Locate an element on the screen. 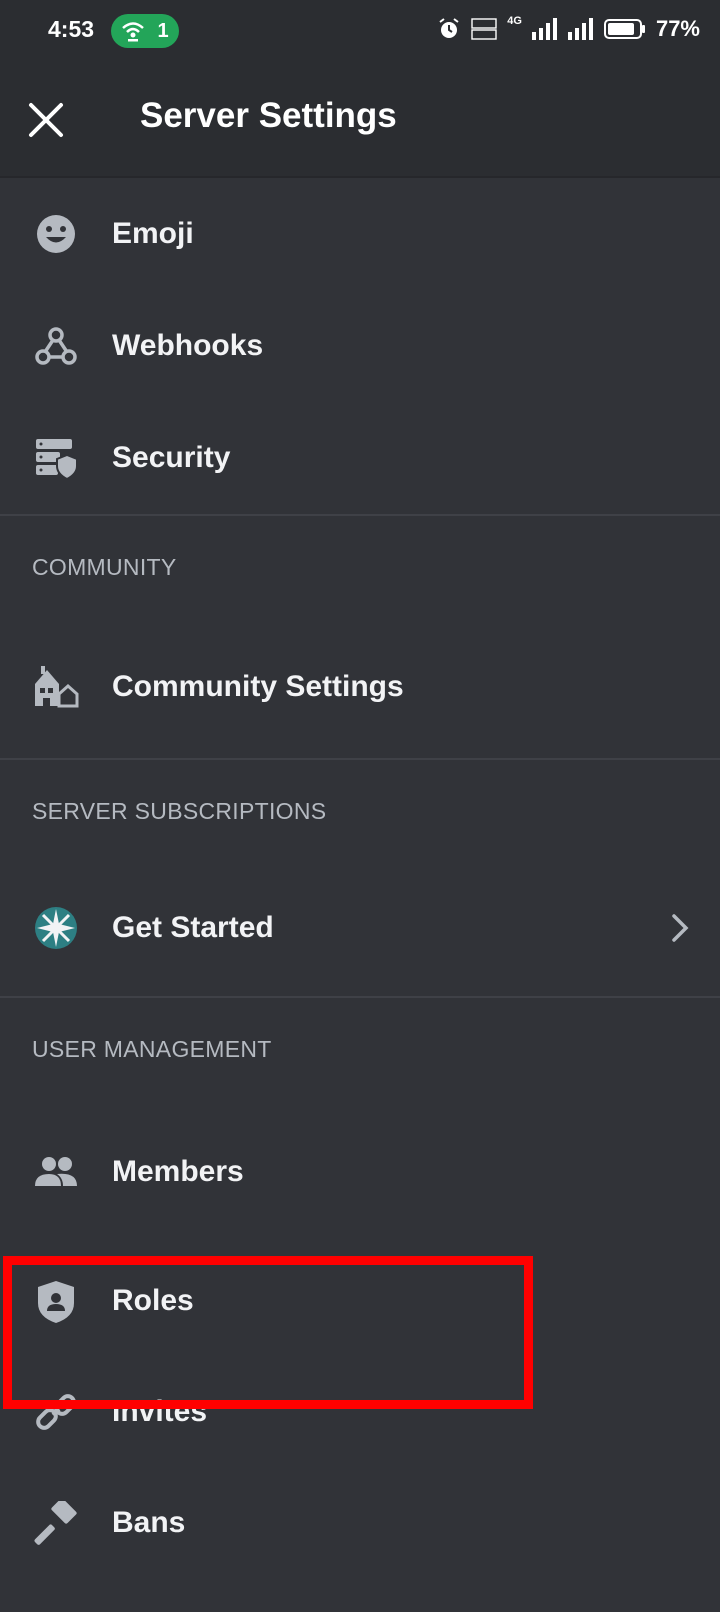  settings-item-label: Security is located at coordinates (171, 457).